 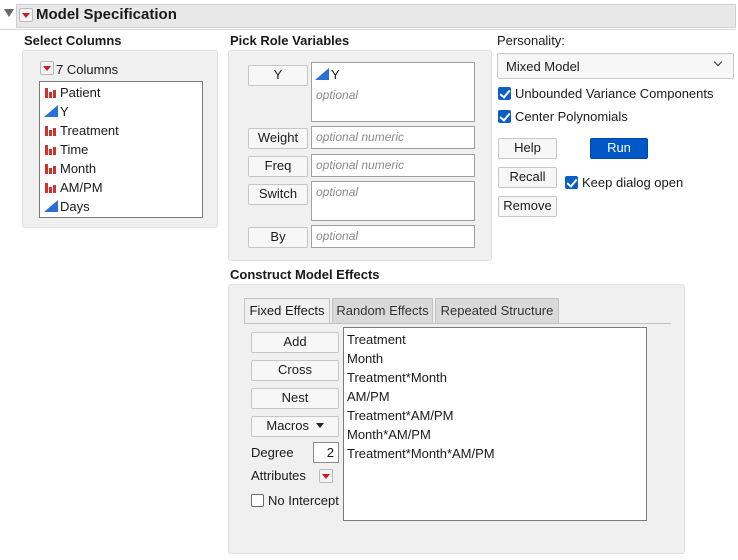 What do you see at coordinates (393, 201) in the screenshot?
I see `switch-role-box: optional` at bounding box center [393, 201].